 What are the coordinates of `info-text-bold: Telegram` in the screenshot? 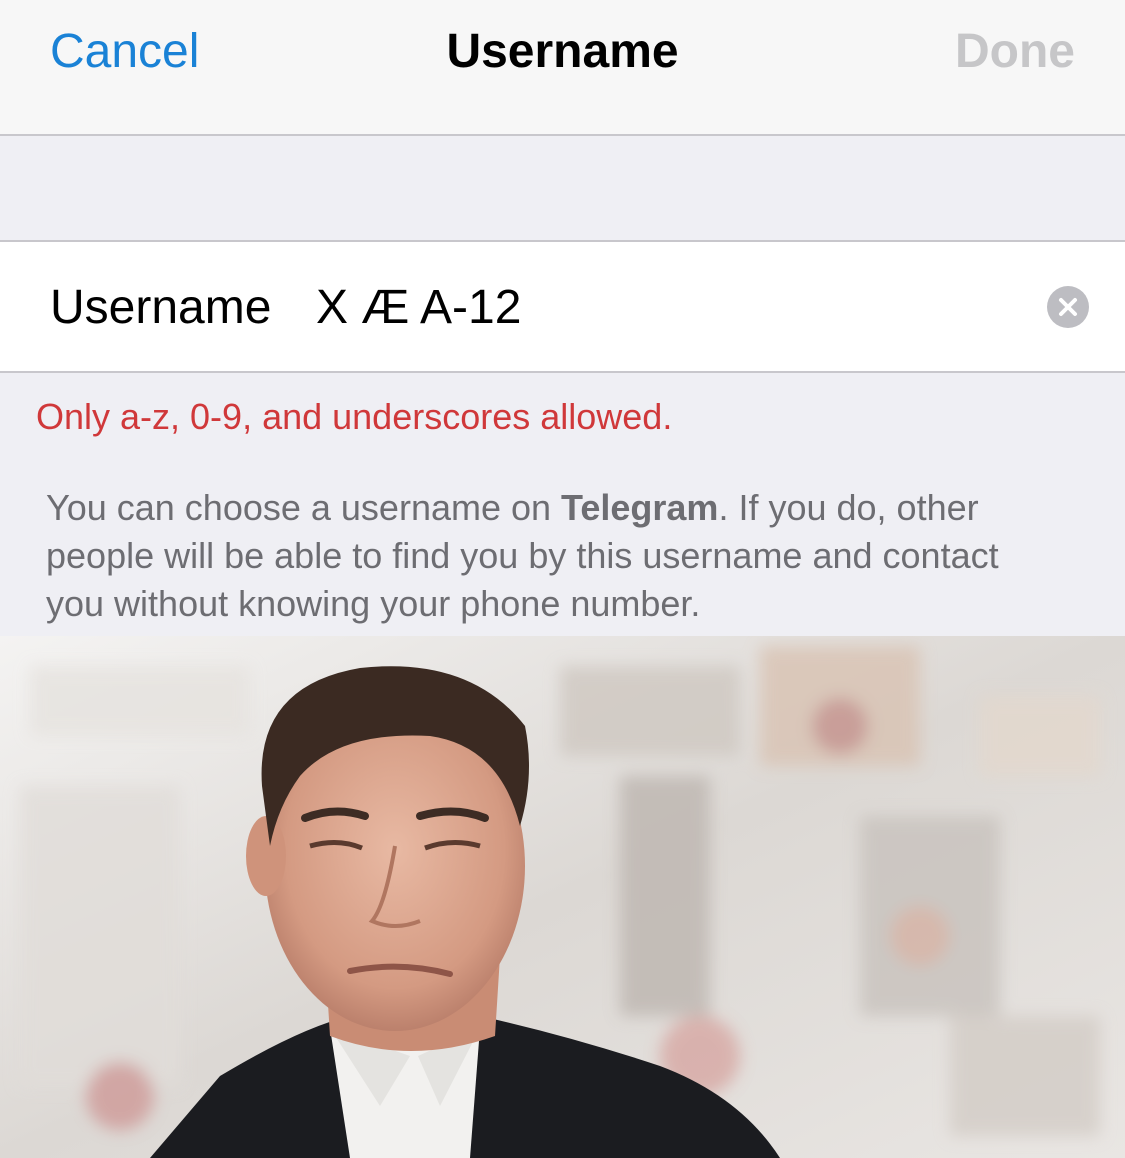 It's located at (640, 507).